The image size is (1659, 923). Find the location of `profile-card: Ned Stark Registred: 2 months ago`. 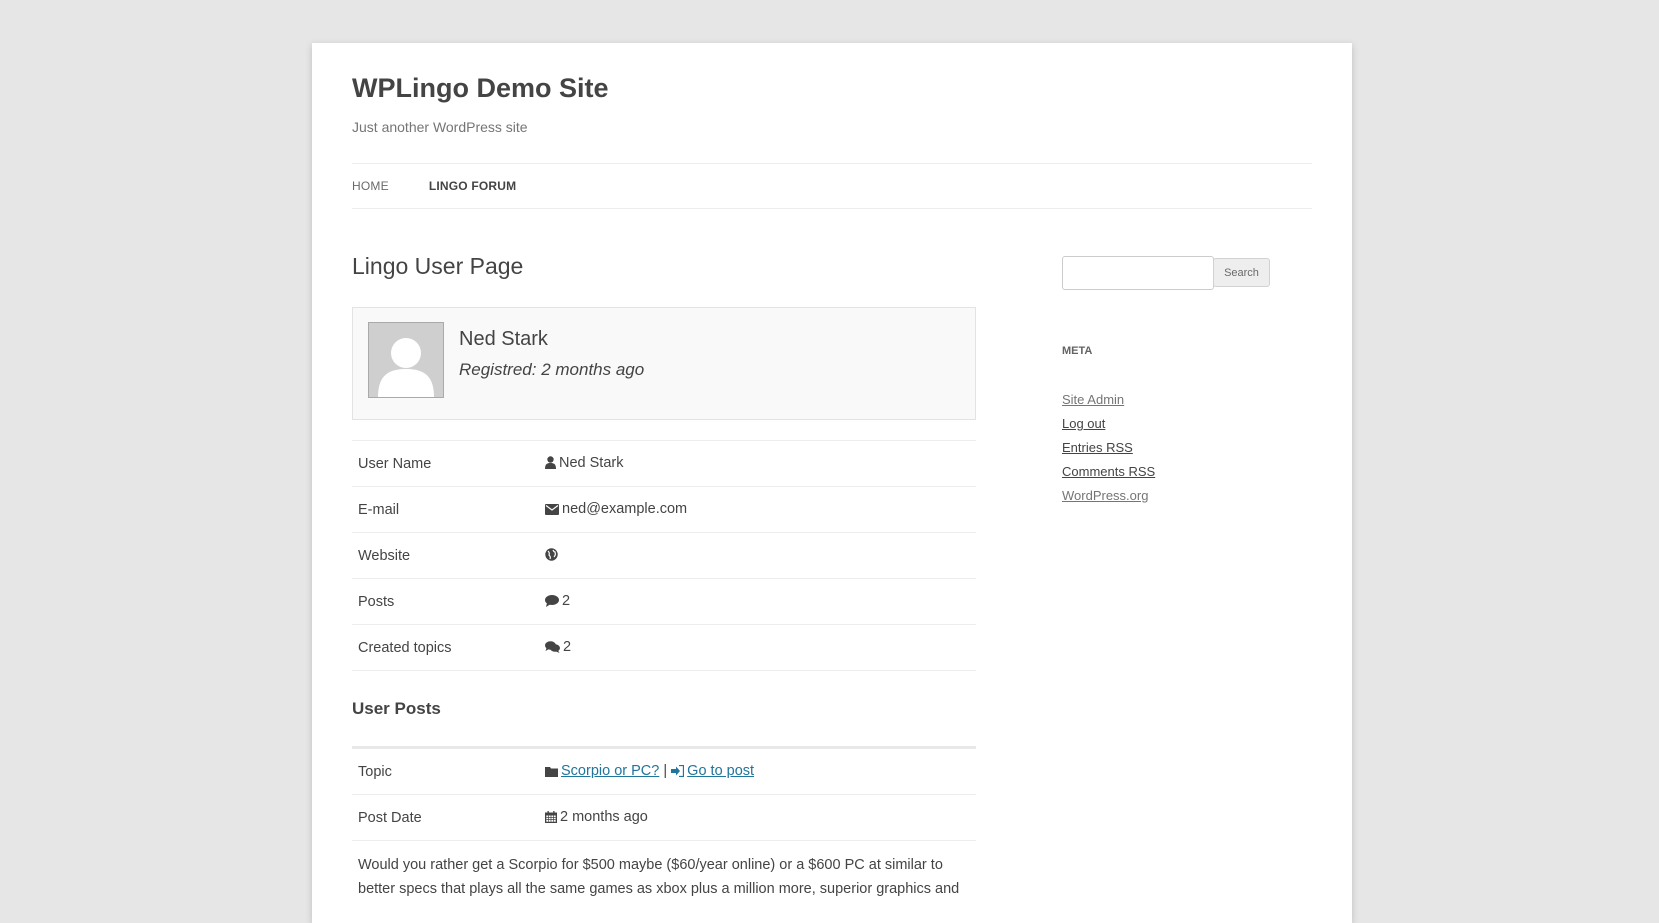

profile-card: Ned Stark Registred: 2 months ago is located at coordinates (664, 363).